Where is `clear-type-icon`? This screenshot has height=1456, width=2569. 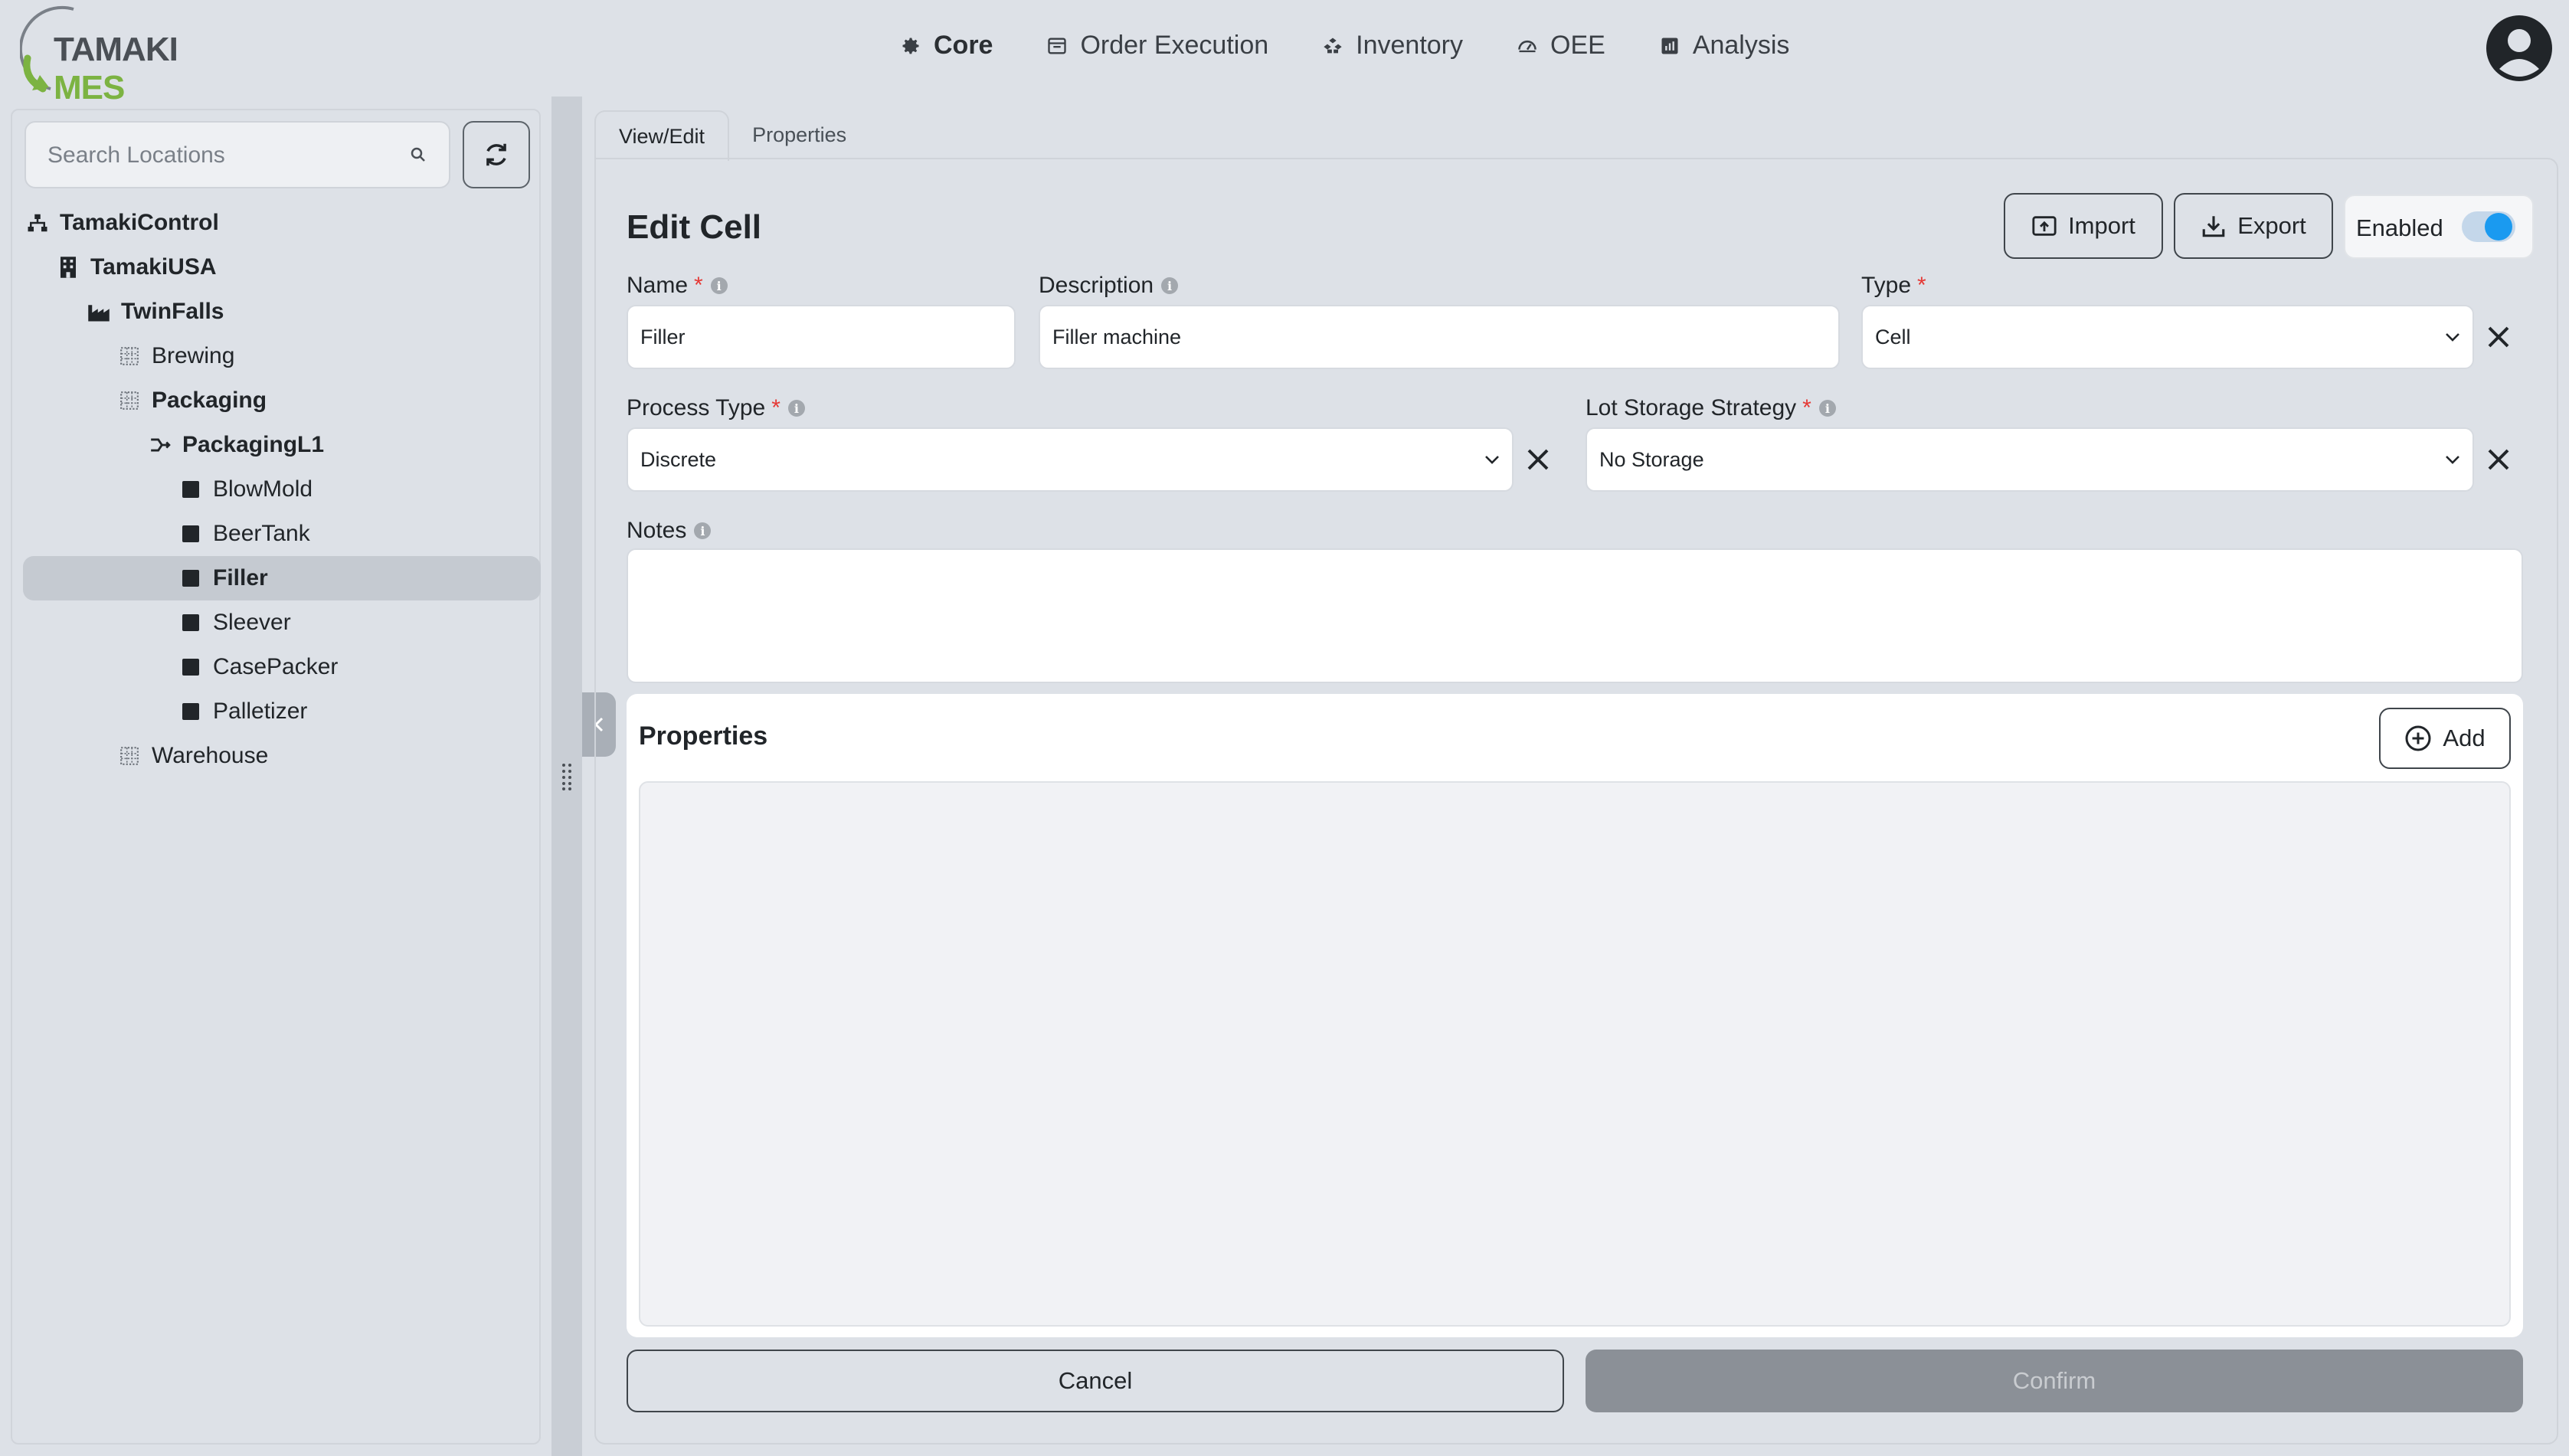 clear-type-icon is located at coordinates (2498, 337).